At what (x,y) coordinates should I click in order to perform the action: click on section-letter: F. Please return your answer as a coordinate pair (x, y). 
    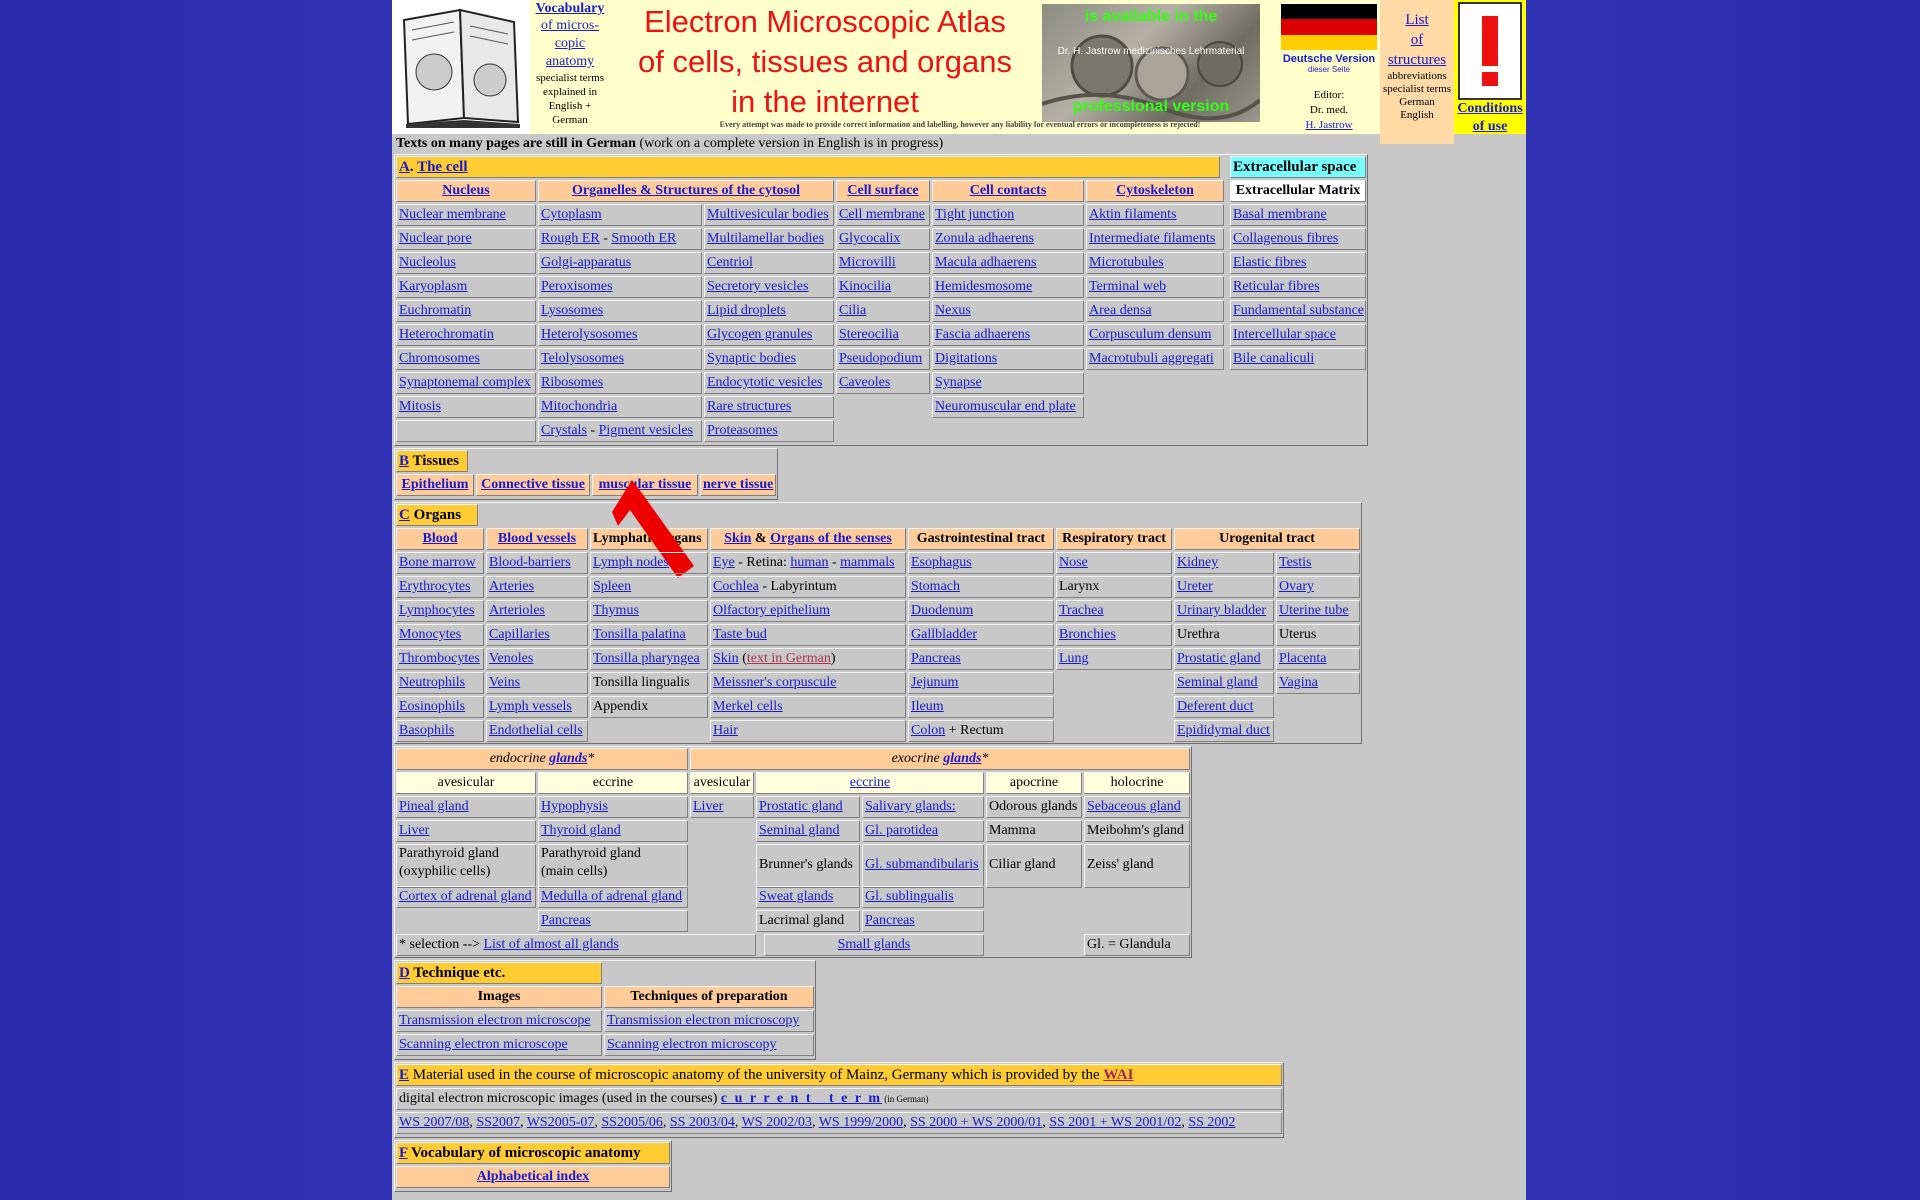
    Looking at the image, I should click on (403, 1153).